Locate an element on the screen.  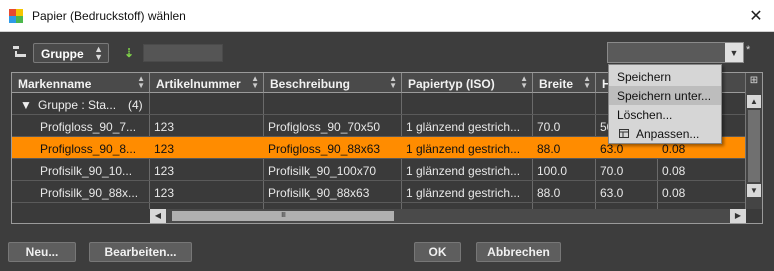
cancel-button: Abbrechen is located at coordinates (518, 252).